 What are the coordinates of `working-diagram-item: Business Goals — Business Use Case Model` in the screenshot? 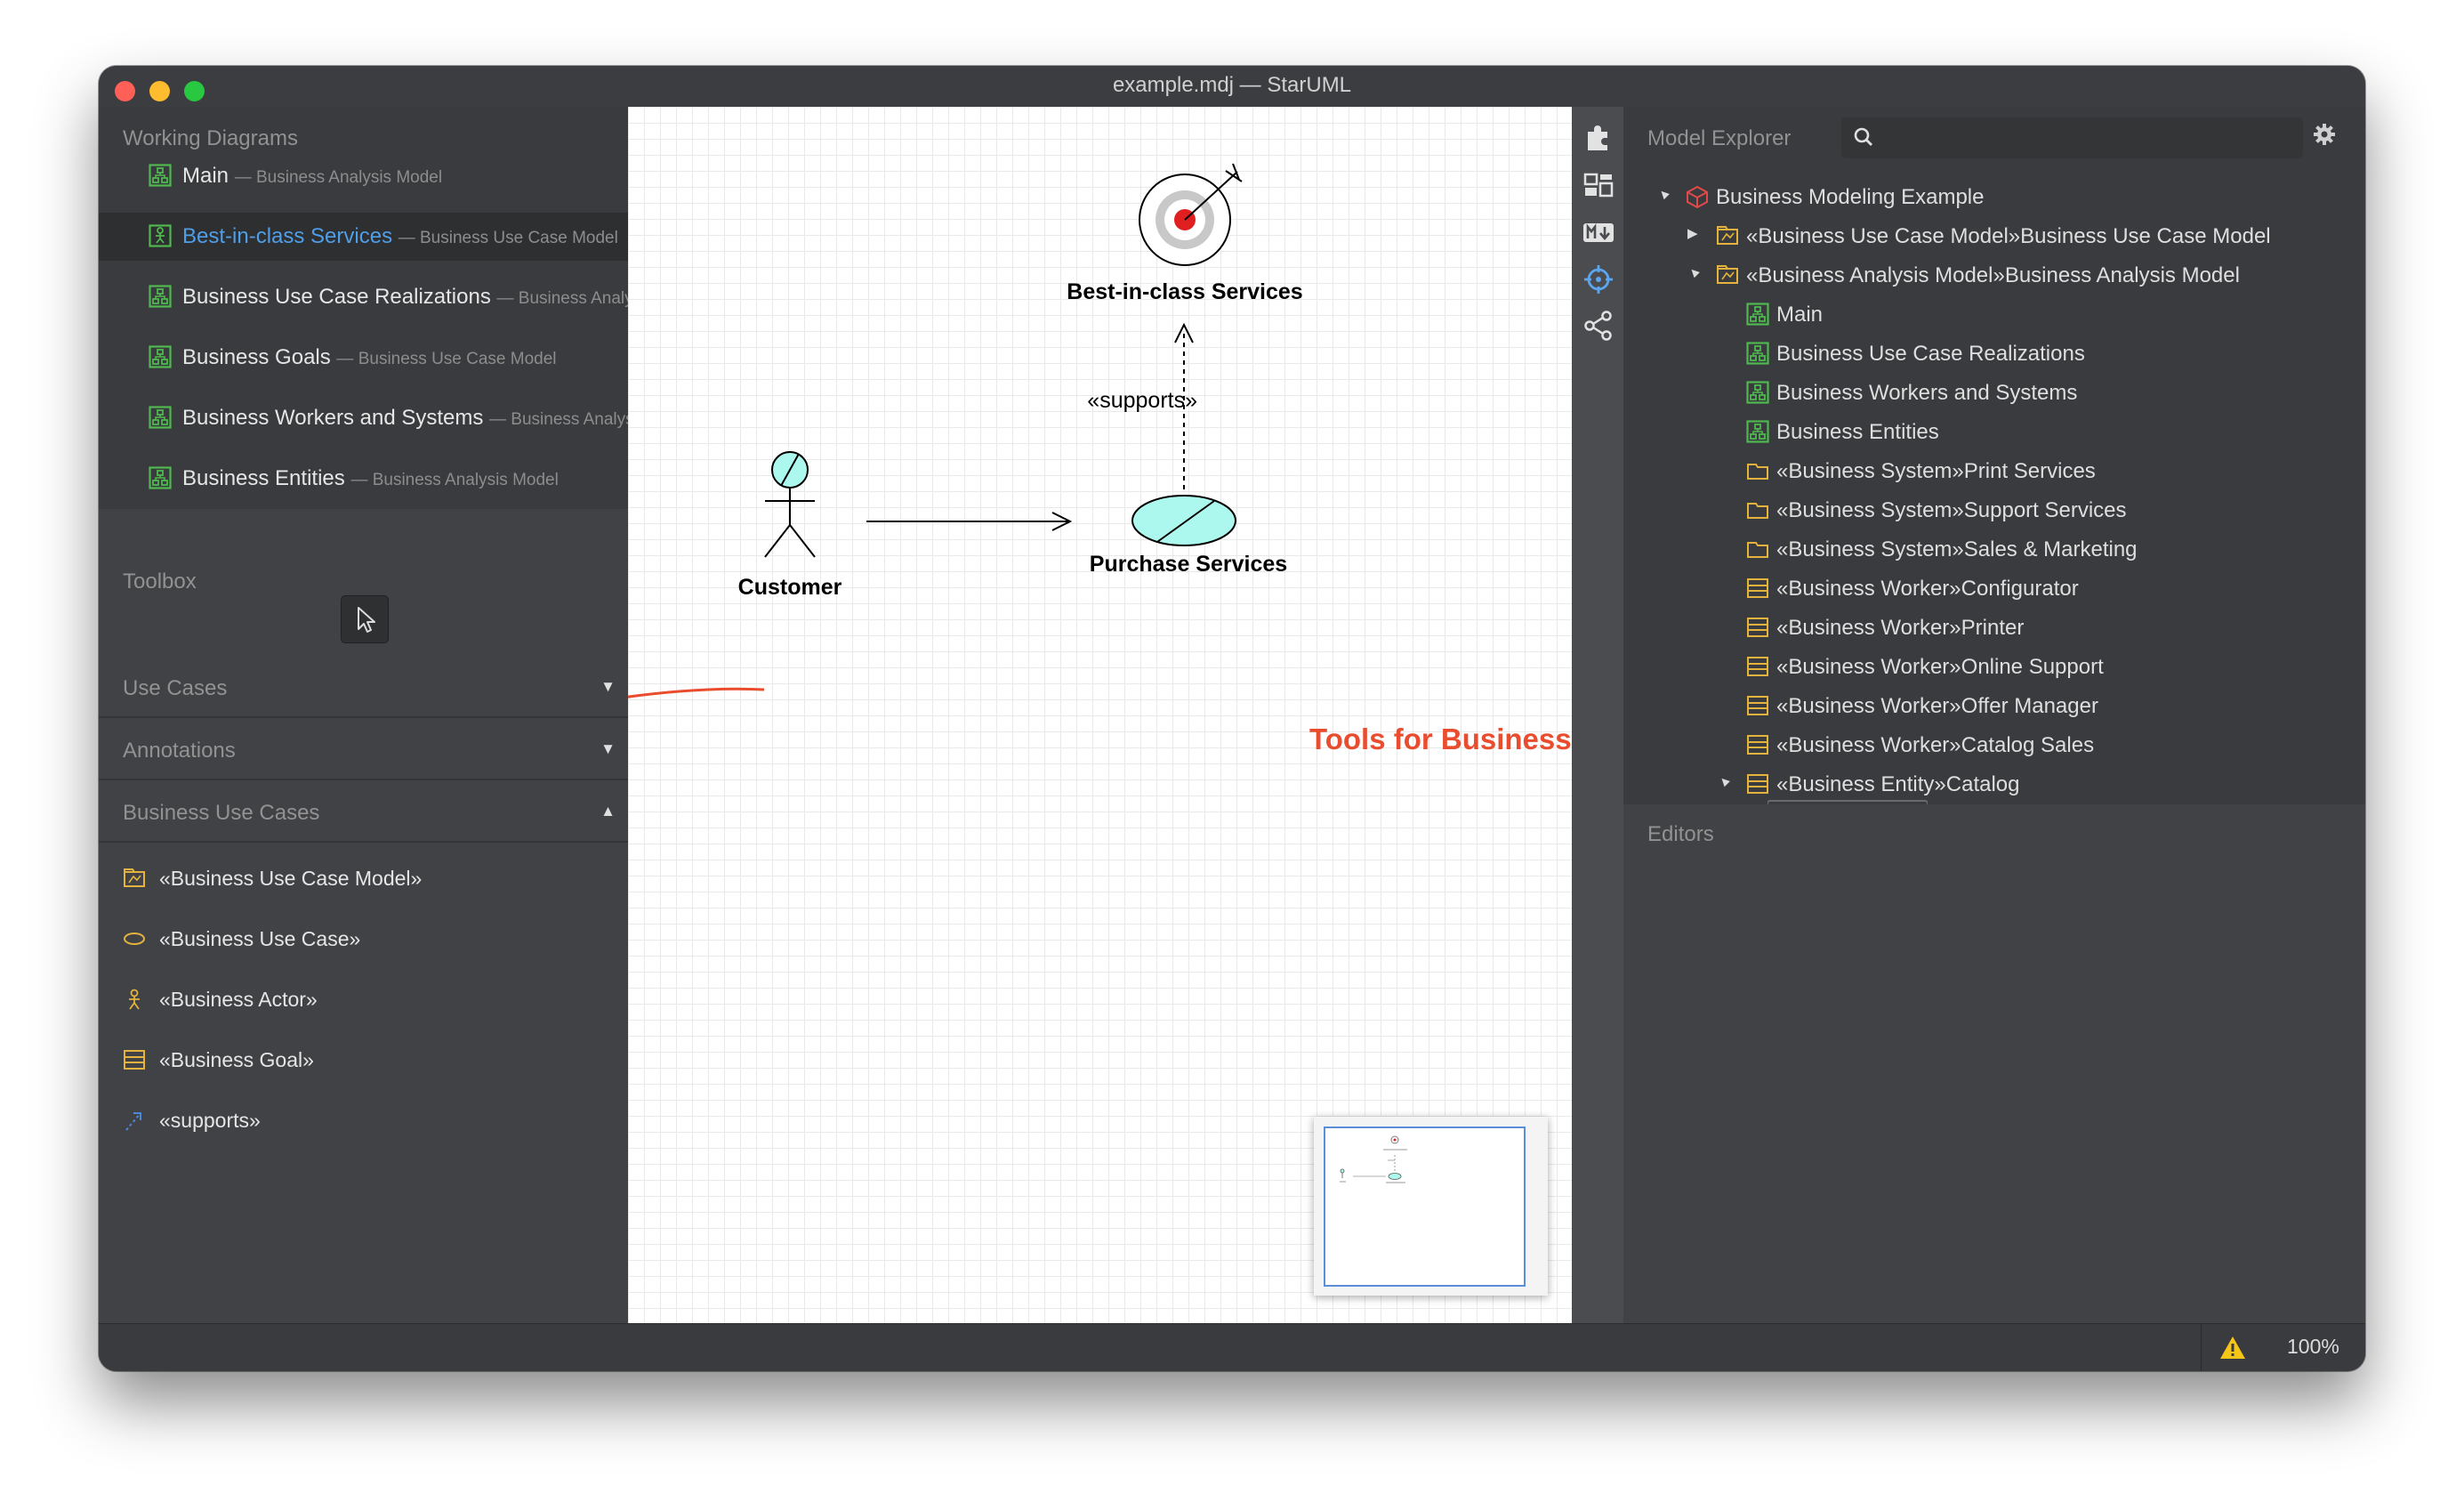 It's located at (364, 358).